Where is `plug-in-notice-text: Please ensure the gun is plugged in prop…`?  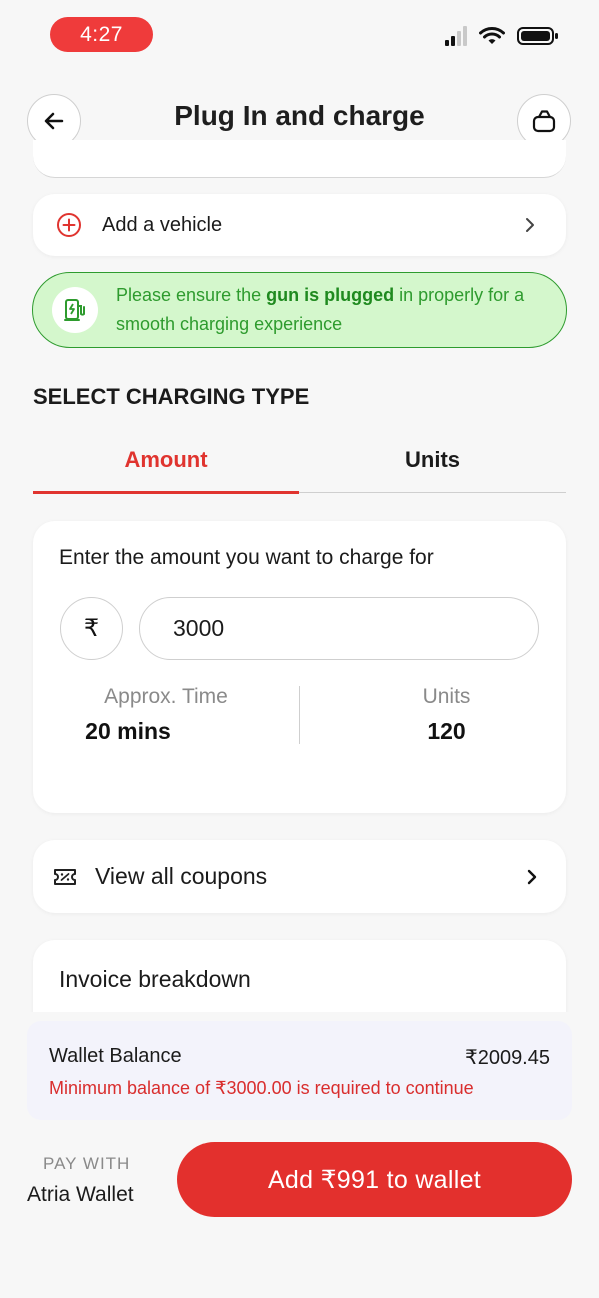
plug-in-notice-text: Please ensure the gun is plugged in prop… is located at coordinates (320, 309).